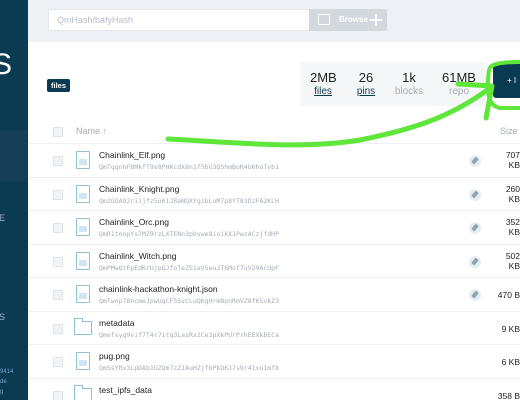 The width and height of the screenshot is (520, 400). I want to click on stat-repo-value: 61MB, so click(459, 77).